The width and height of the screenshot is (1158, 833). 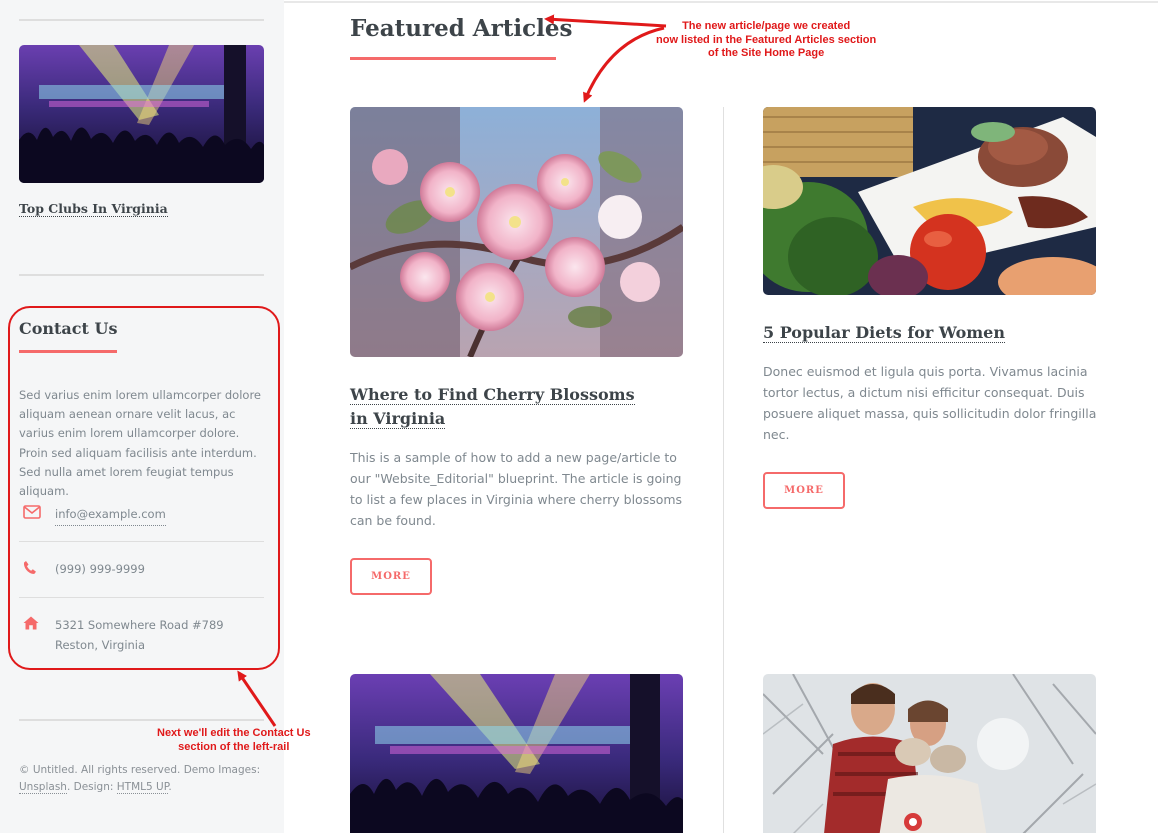 What do you see at coordinates (170, 787) in the screenshot?
I see `footer-period: .` at bounding box center [170, 787].